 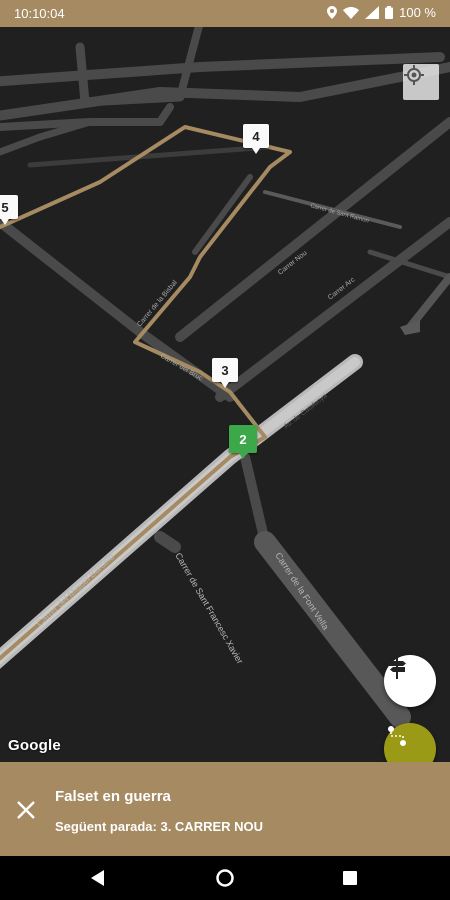 I want to click on battery-icon, so click(x=389, y=12).